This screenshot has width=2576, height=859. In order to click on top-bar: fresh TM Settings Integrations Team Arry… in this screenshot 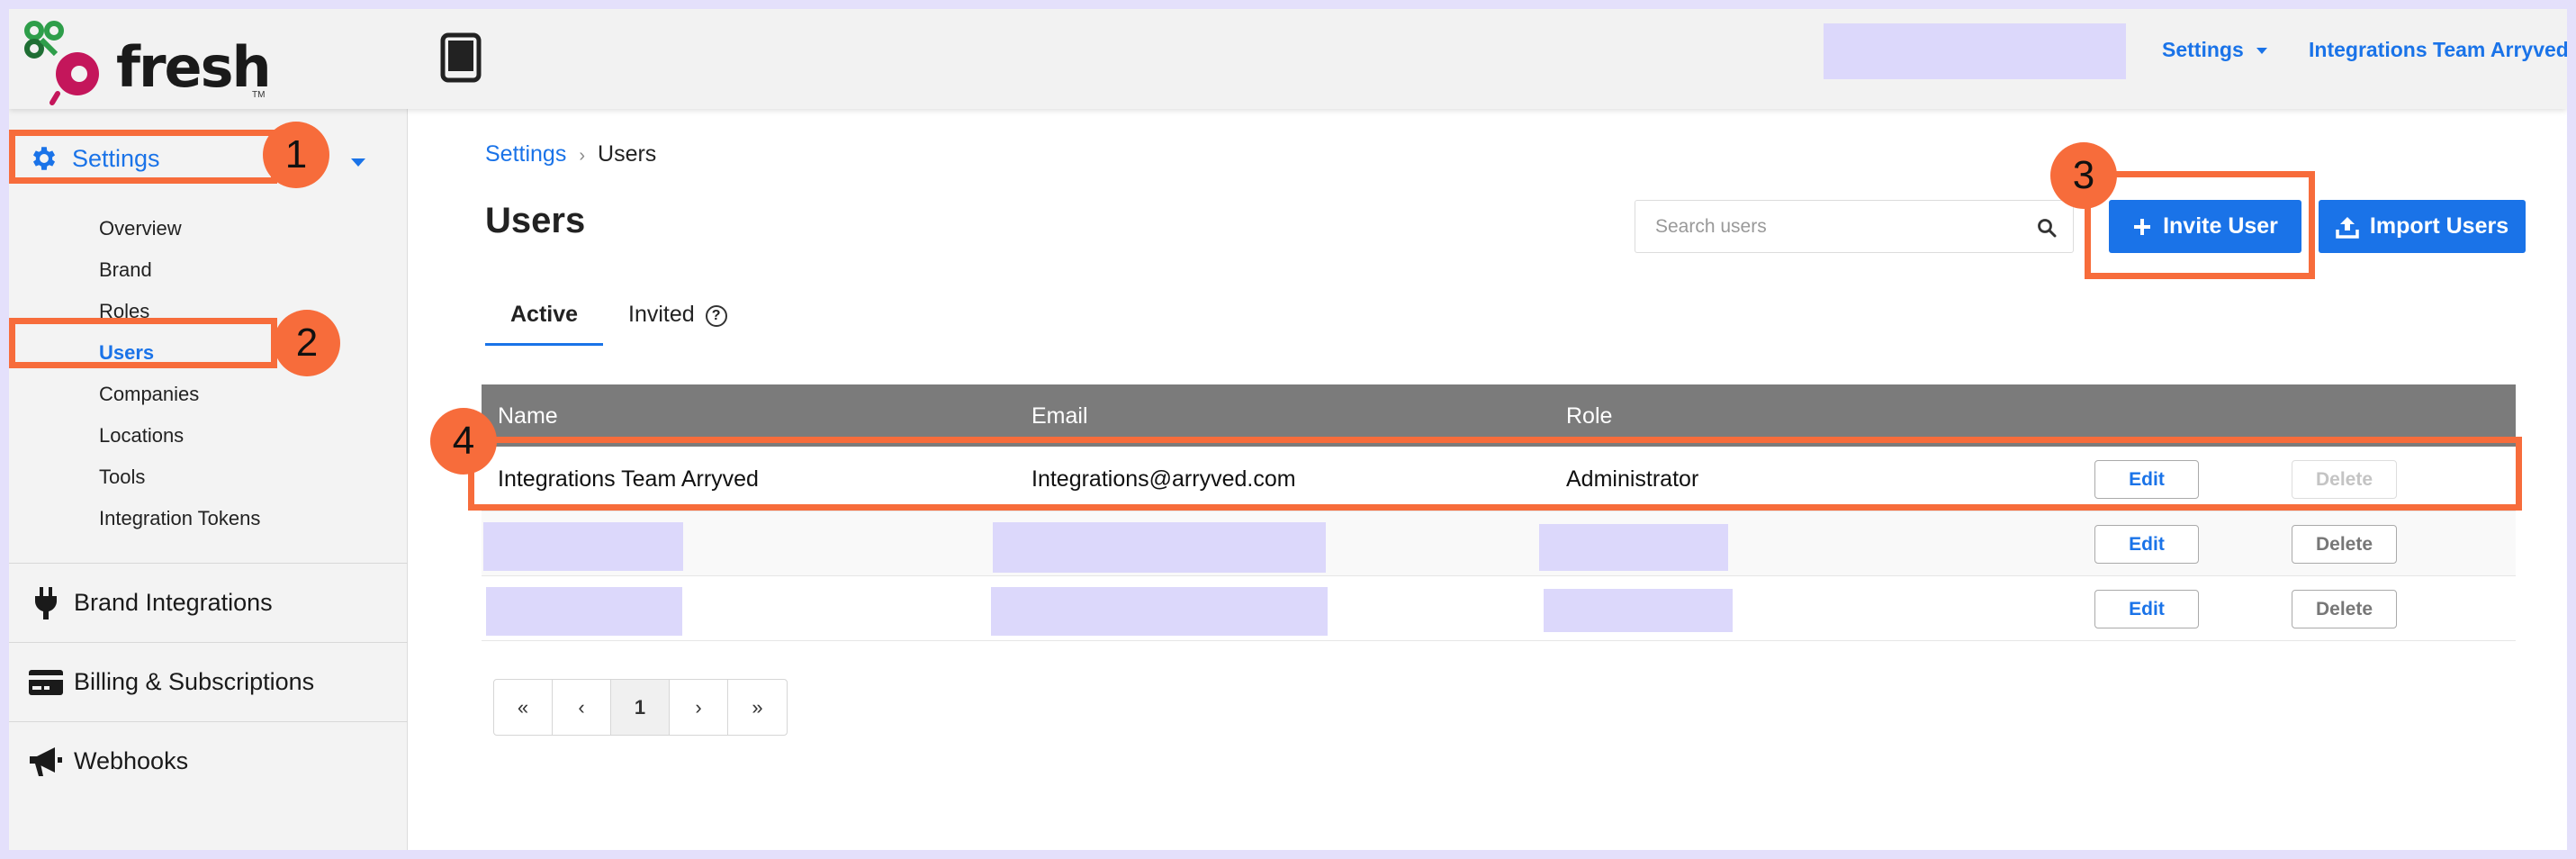, I will do `click(1288, 59)`.